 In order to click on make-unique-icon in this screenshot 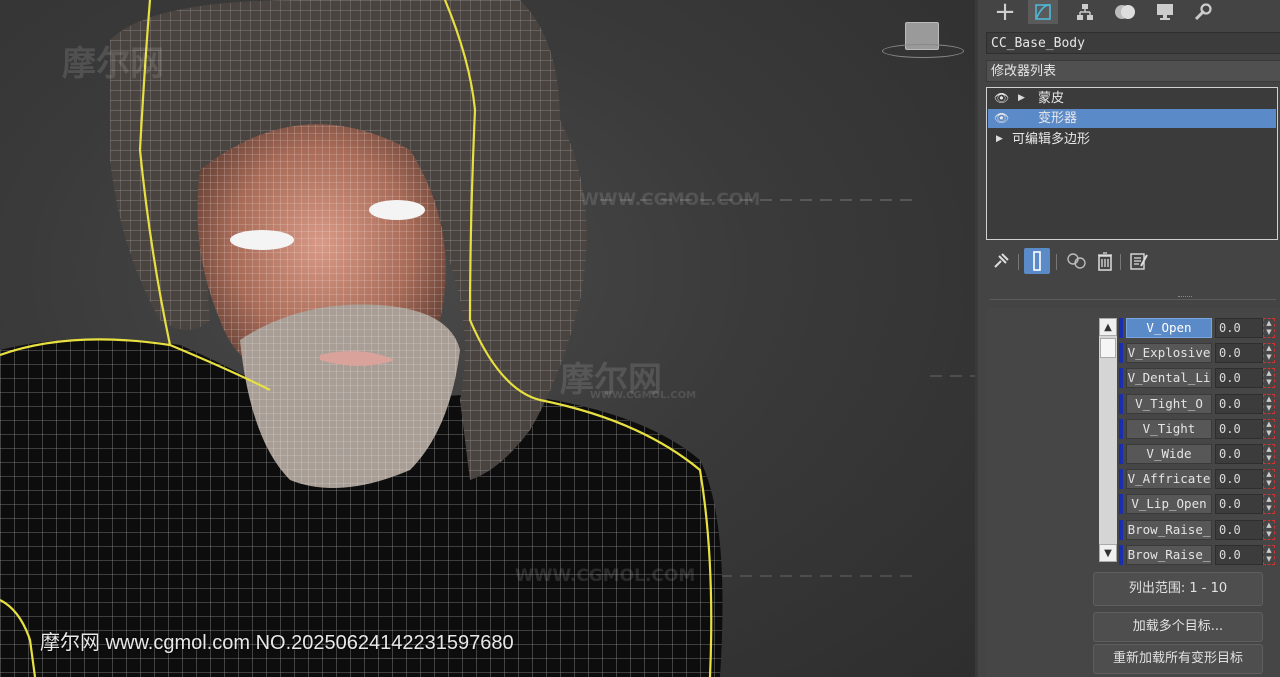, I will do `click(1076, 261)`.